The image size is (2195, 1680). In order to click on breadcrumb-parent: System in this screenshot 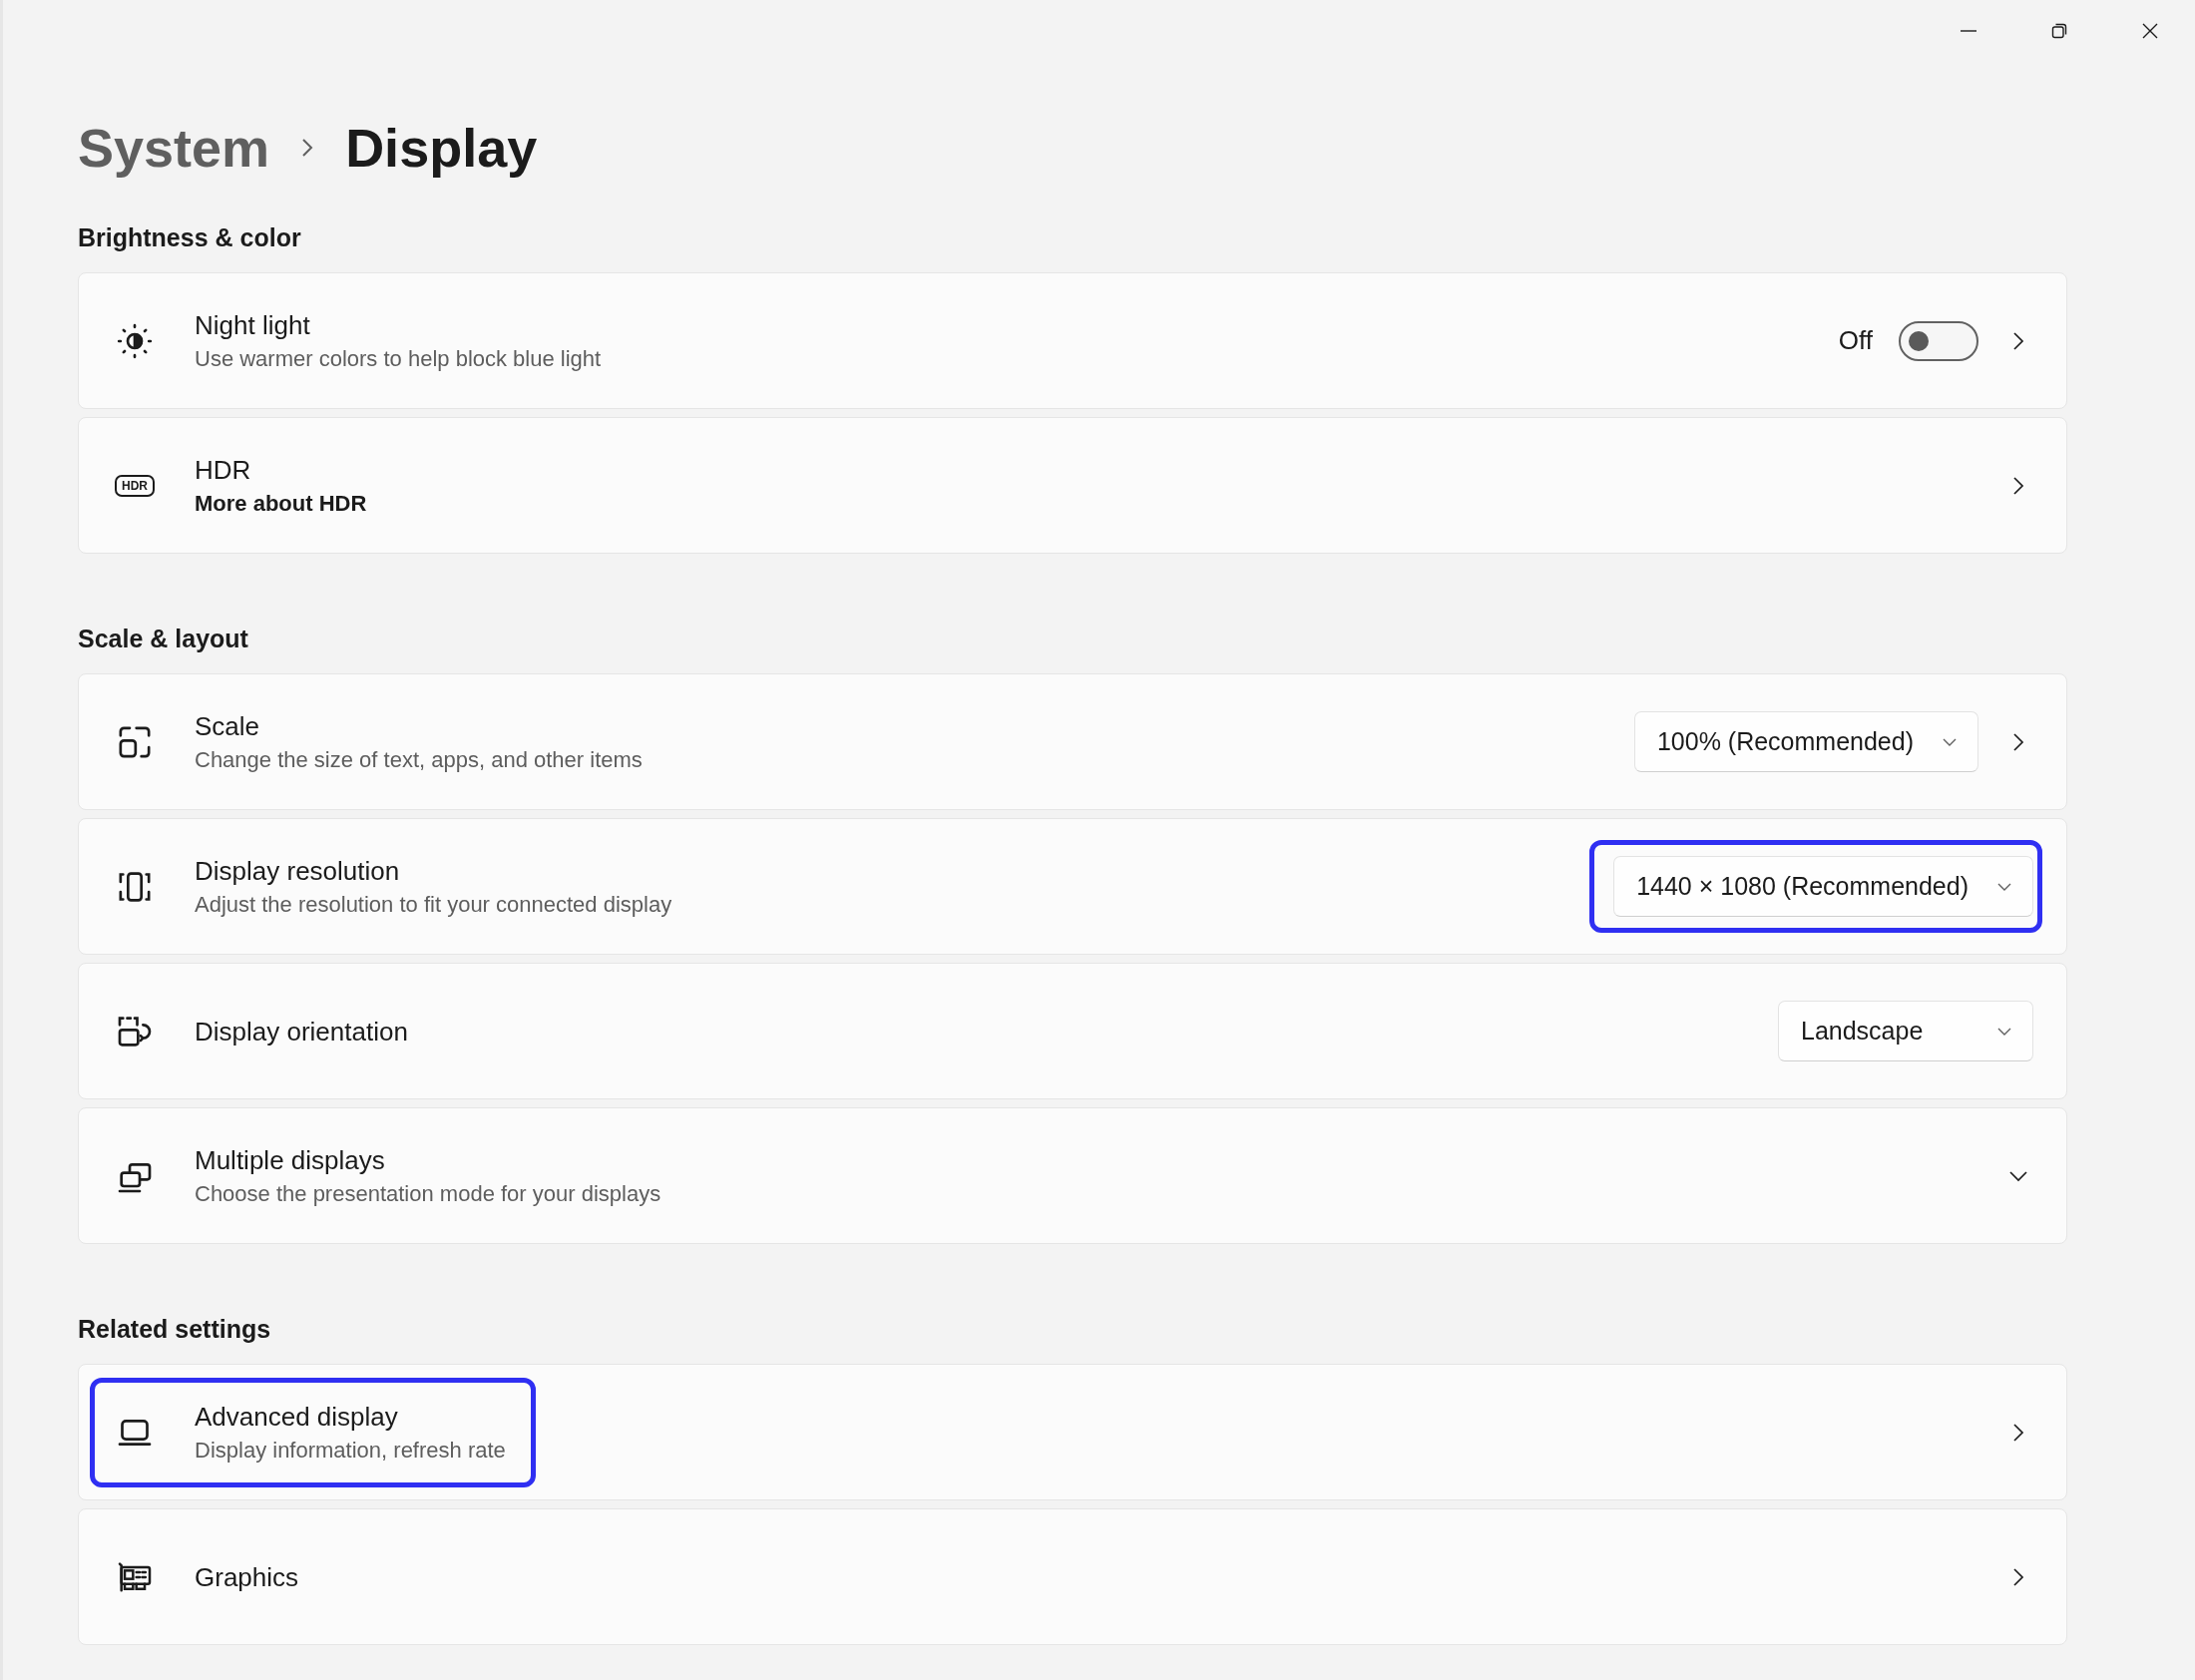, I will do `click(174, 147)`.